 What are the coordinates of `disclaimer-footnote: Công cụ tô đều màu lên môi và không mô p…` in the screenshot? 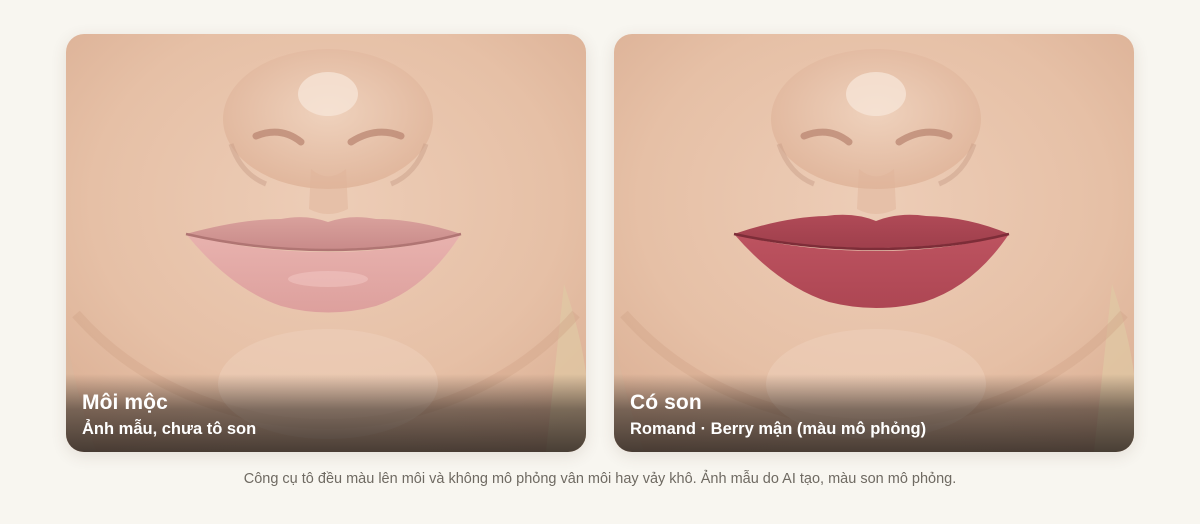 It's located at (600, 479).